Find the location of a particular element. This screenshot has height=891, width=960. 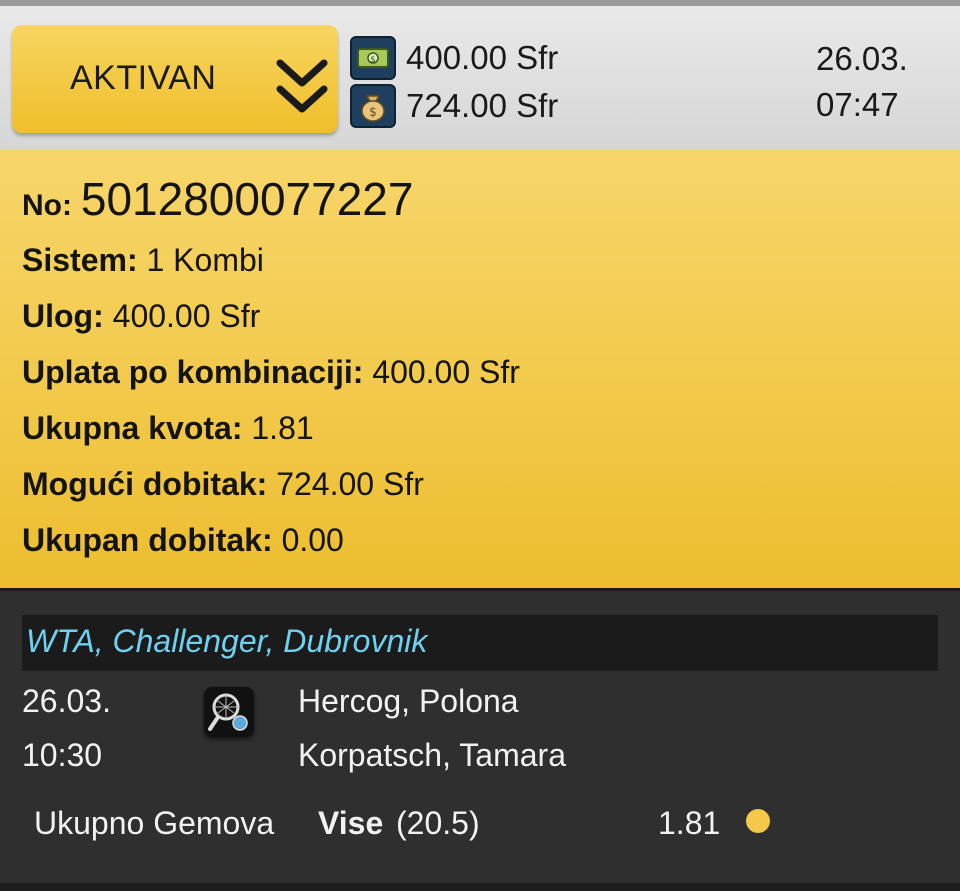

player-two: Korpatsch, Tamara is located at coordinates (432, 755).